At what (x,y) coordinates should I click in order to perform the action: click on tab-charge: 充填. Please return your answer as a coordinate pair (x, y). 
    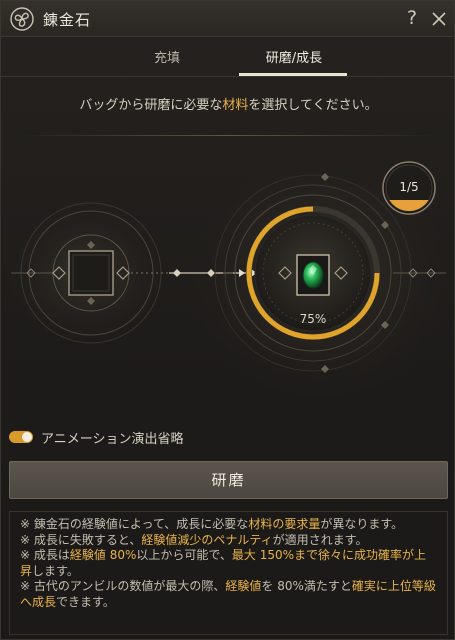
    Looking at the image, I should click on (167, 57).